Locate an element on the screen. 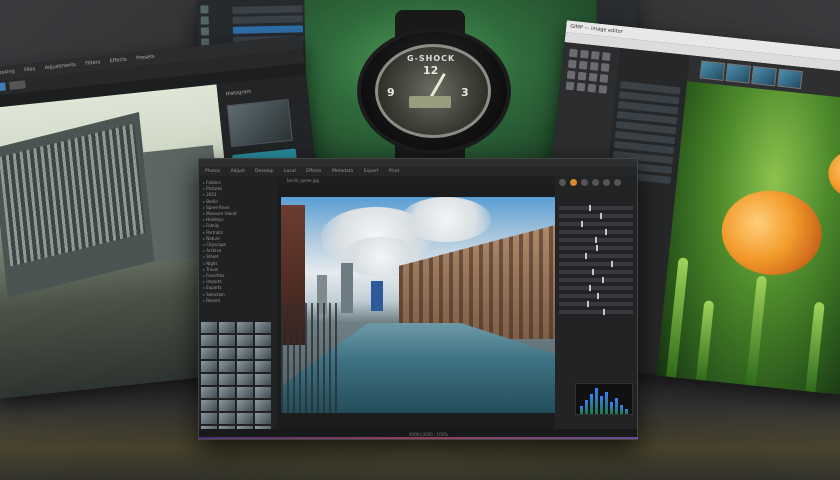 Image resolution: width=840 pixels, height=480 pixels. list-item is located at coordinates (267, 19).